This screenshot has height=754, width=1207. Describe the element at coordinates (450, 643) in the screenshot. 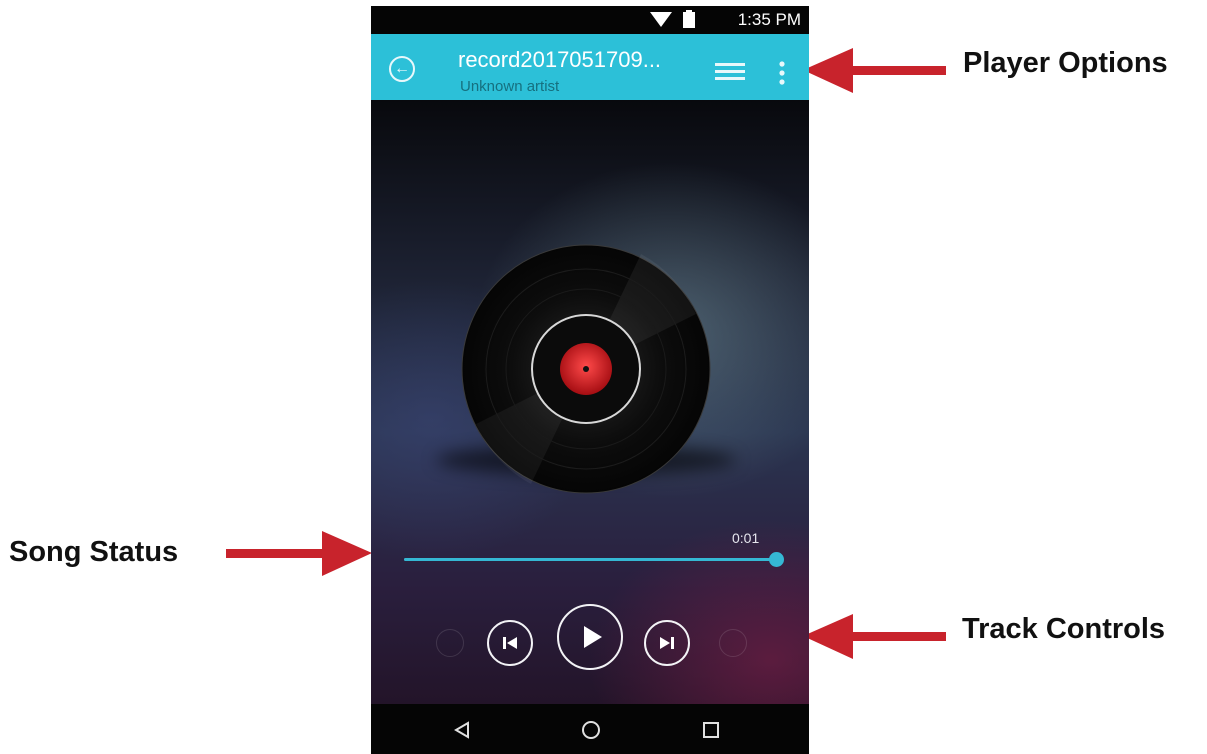

I see `shuffle-icon` at that location.